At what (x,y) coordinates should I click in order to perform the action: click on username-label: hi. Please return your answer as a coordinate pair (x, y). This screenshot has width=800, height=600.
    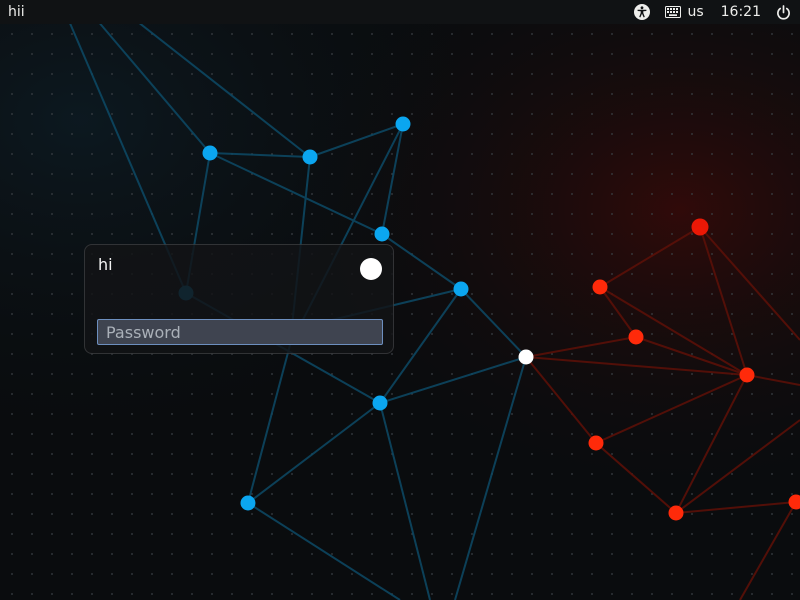
    Looking at the image, I should click on (105, 264).